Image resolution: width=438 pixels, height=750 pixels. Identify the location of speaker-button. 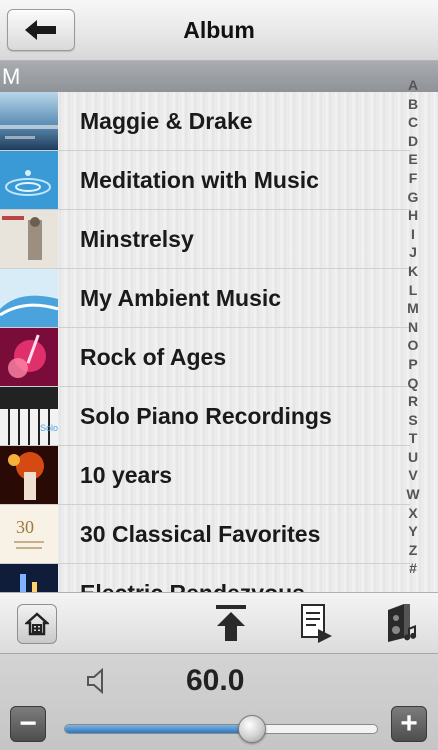
(402, 623).